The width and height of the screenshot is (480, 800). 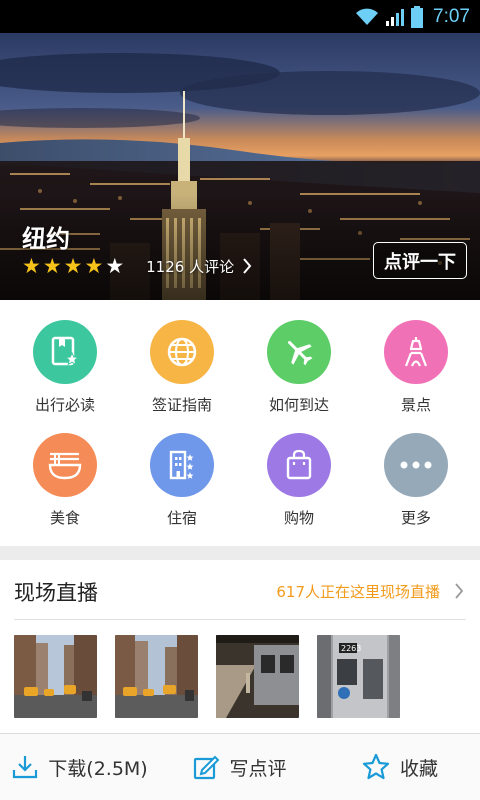 What do you see at coordinates (351, 648) in the screenshot?
I see `svg-text: 2263` at bounding box center [351, 648].